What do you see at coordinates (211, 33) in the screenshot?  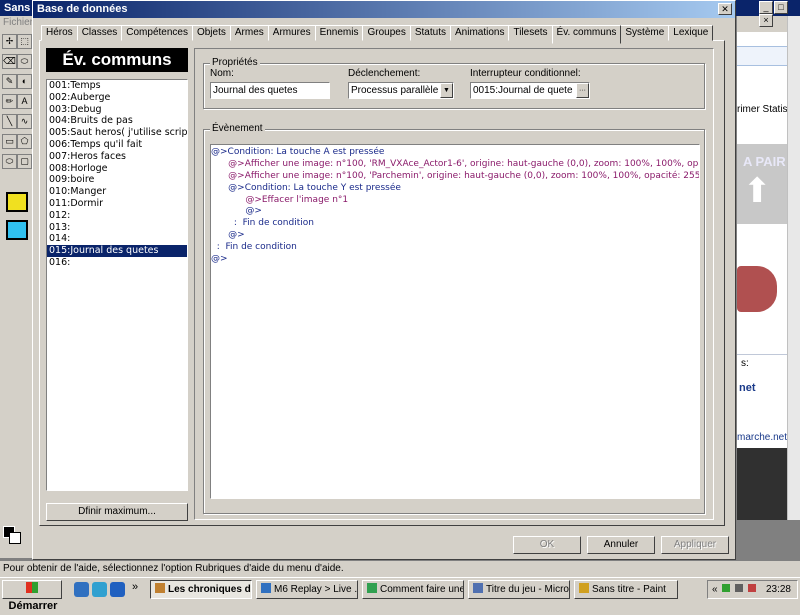 I see `tab-objets: Objets` at bounding box center [211, 33].